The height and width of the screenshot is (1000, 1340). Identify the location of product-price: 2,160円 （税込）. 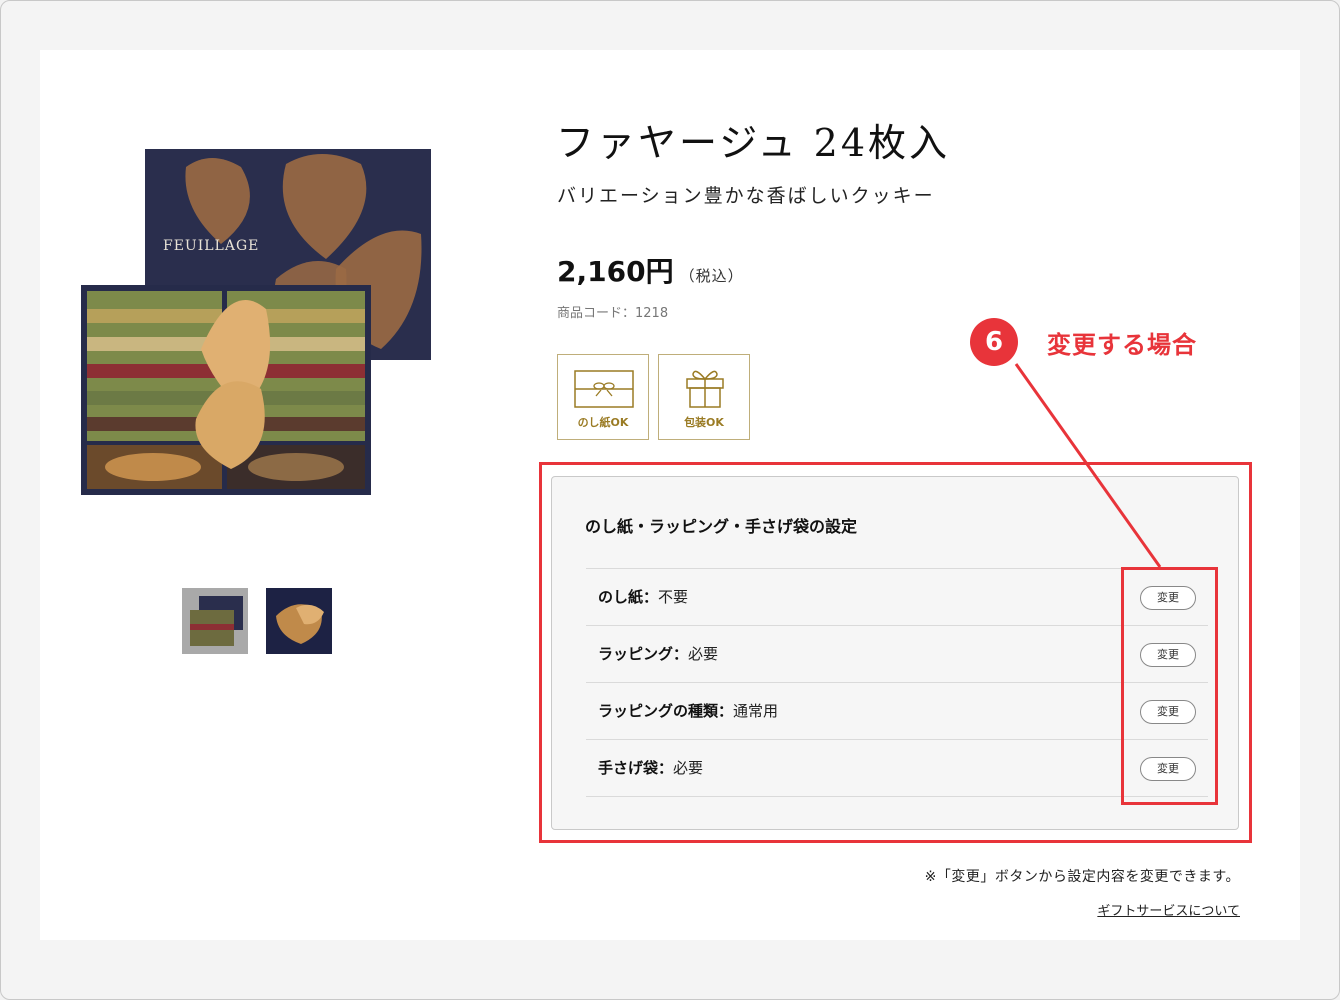
(650, 270).